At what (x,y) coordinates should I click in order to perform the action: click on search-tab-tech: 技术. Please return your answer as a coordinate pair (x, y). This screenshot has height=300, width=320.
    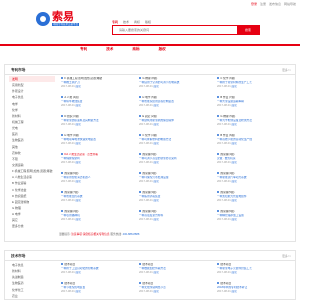
    Looking at the image, I should click on (126, 22).